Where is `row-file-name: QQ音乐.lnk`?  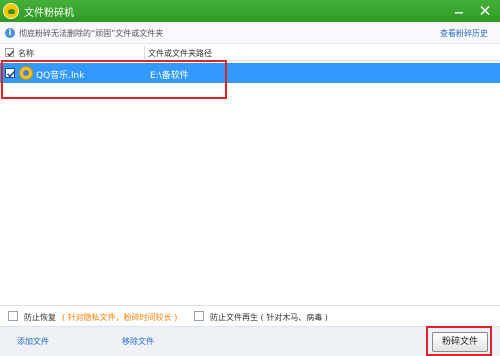
row-file-name: QQ音乐.lnk is located at coordinates (60, 76).